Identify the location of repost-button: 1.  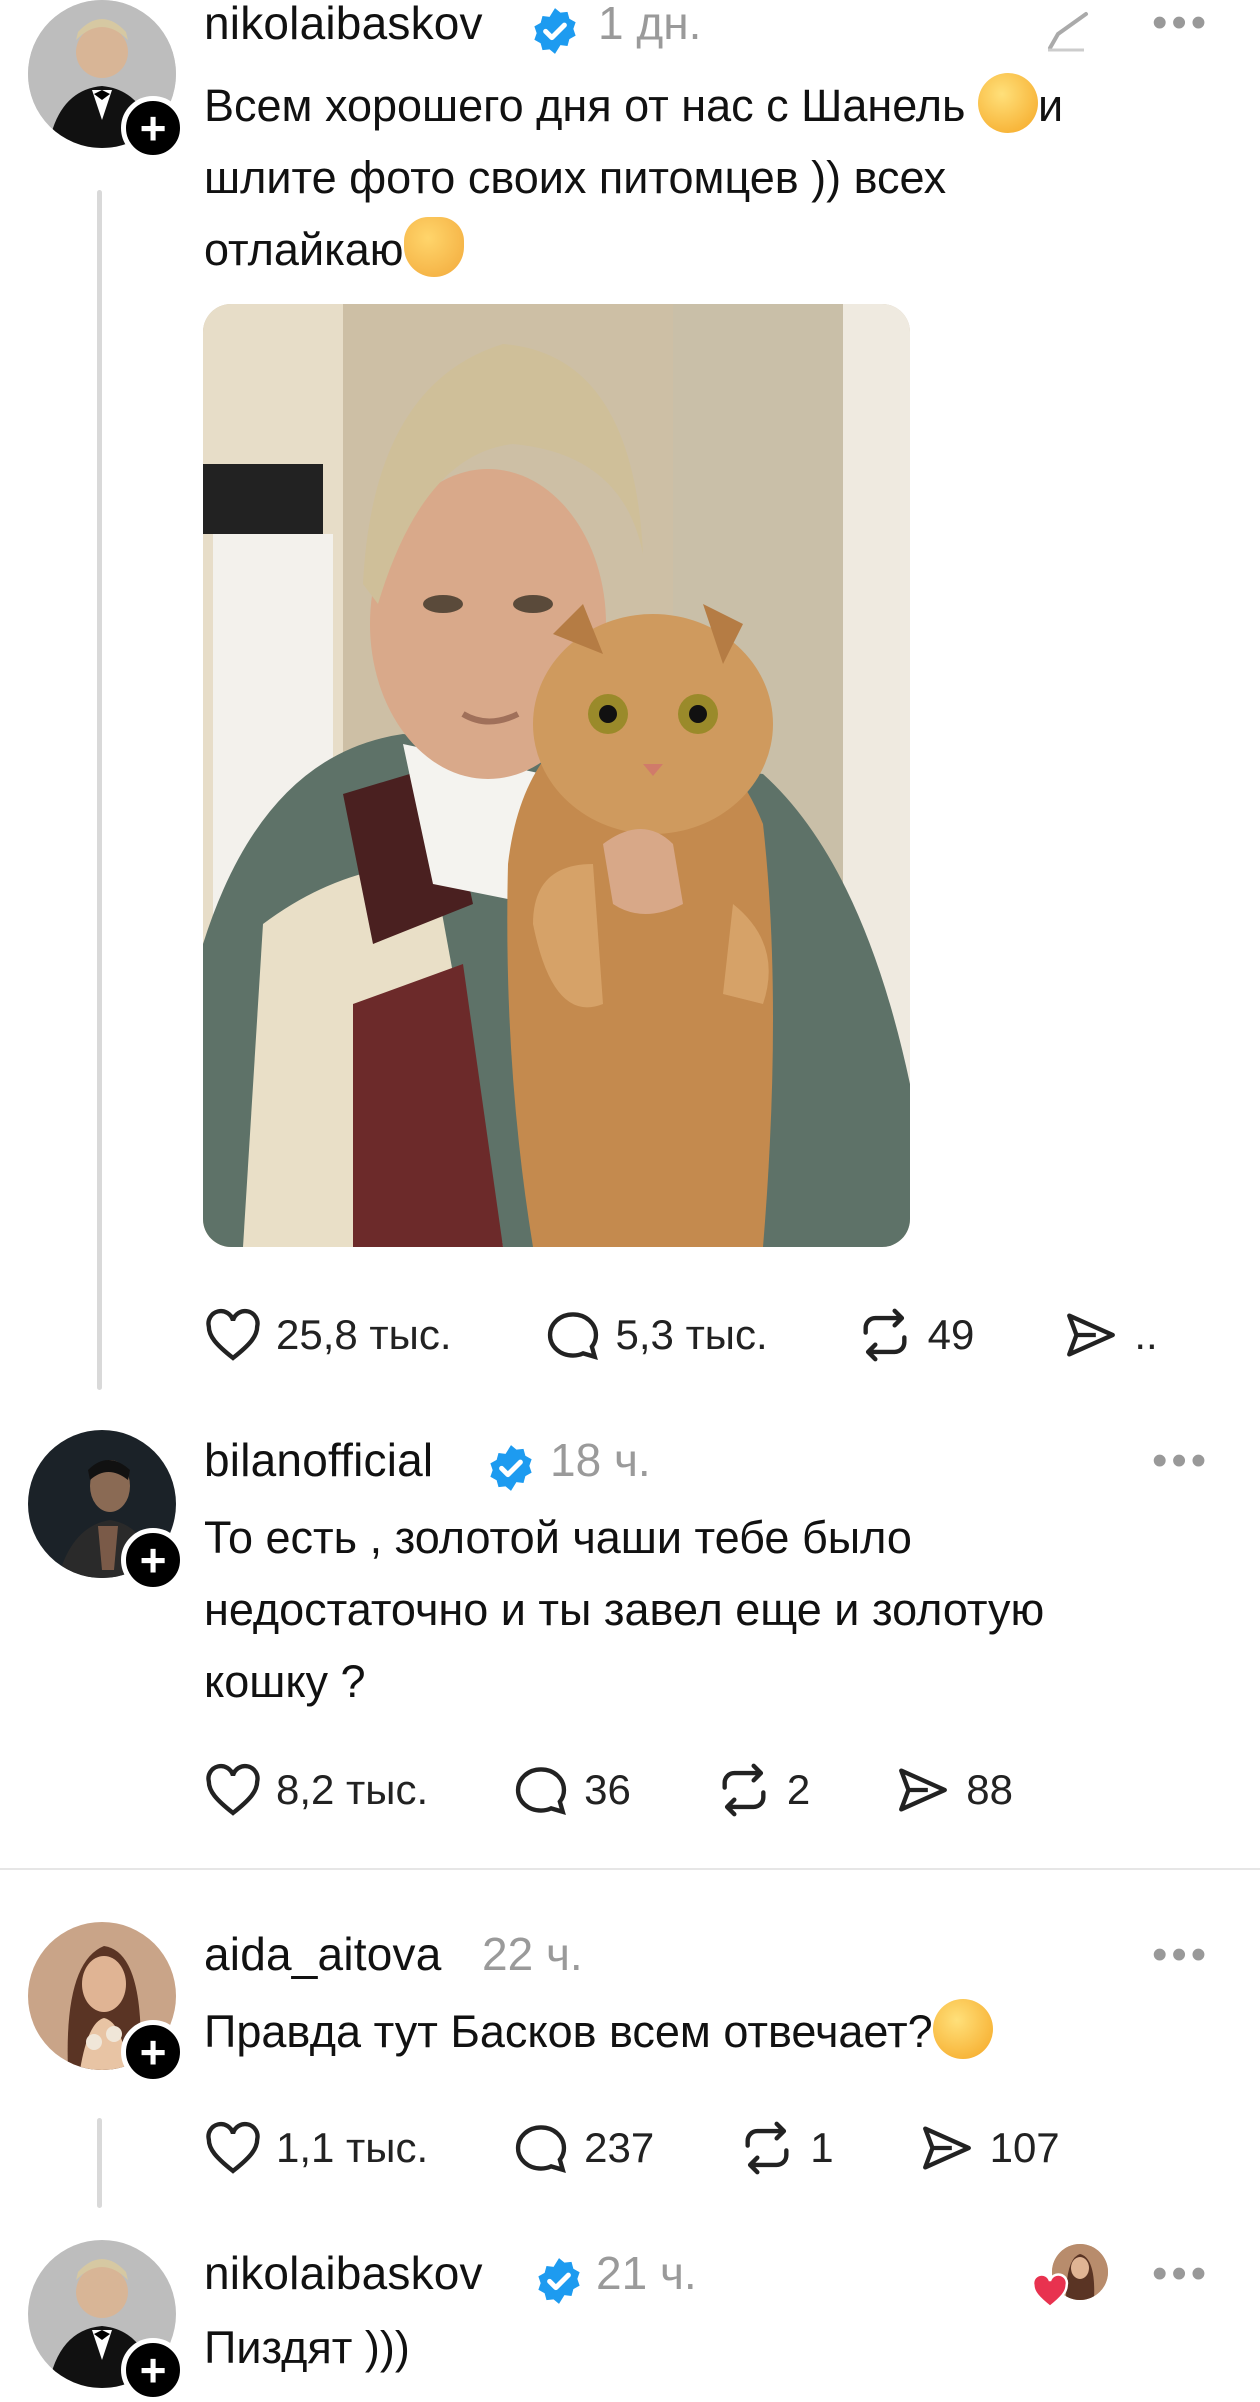
(786, 2148).